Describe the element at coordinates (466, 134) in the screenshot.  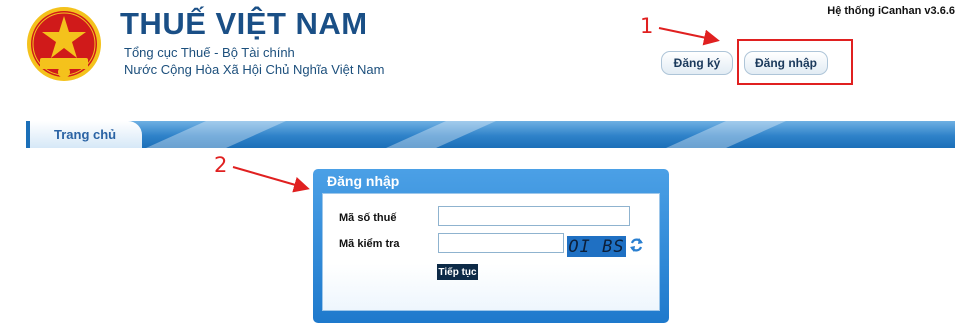
I see `nav-decoration` at that location.